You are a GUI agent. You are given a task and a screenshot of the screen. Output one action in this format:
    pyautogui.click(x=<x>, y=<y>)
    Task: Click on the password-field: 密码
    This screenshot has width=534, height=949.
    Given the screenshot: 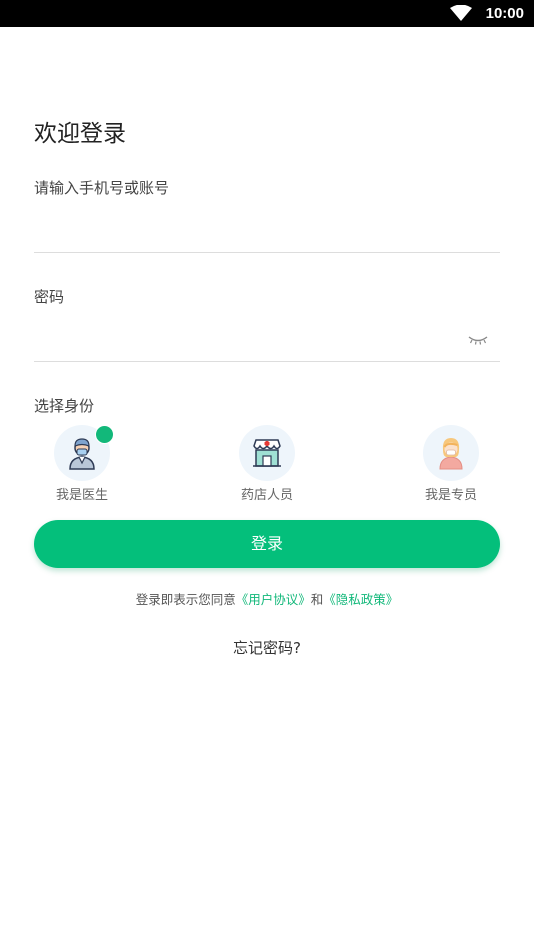 What is the action you would take?
    pyautogui.click(x=49, y=296)
    